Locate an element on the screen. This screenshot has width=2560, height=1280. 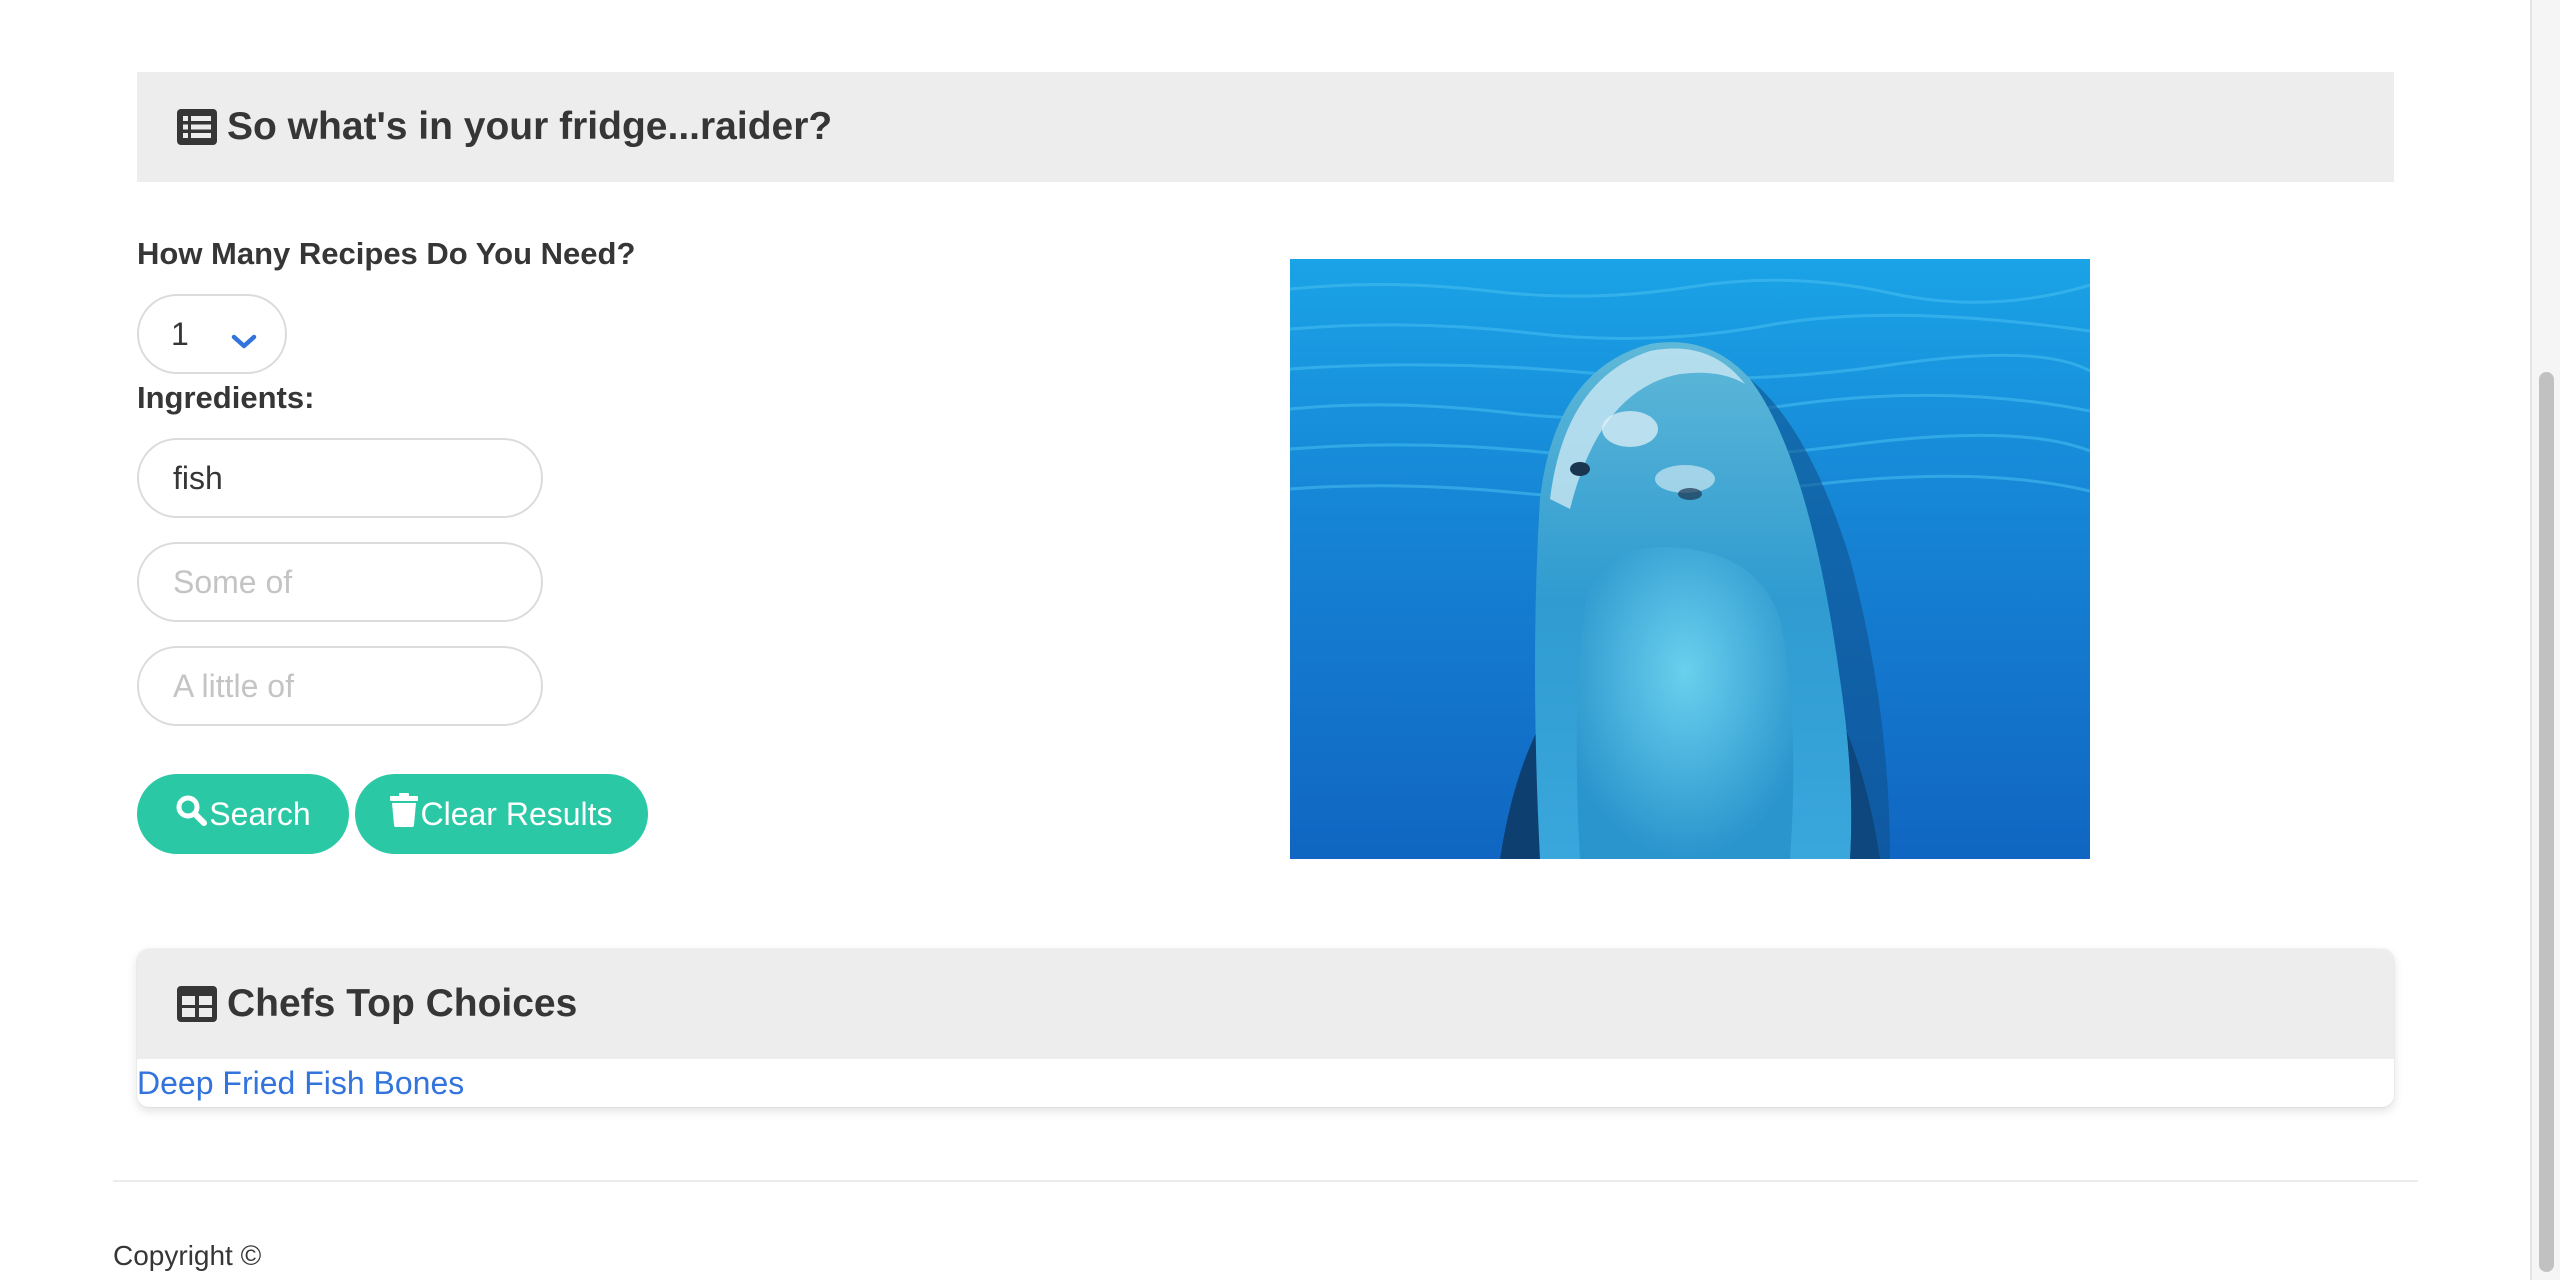
search-button: Search is located at coordinates (243, 814).